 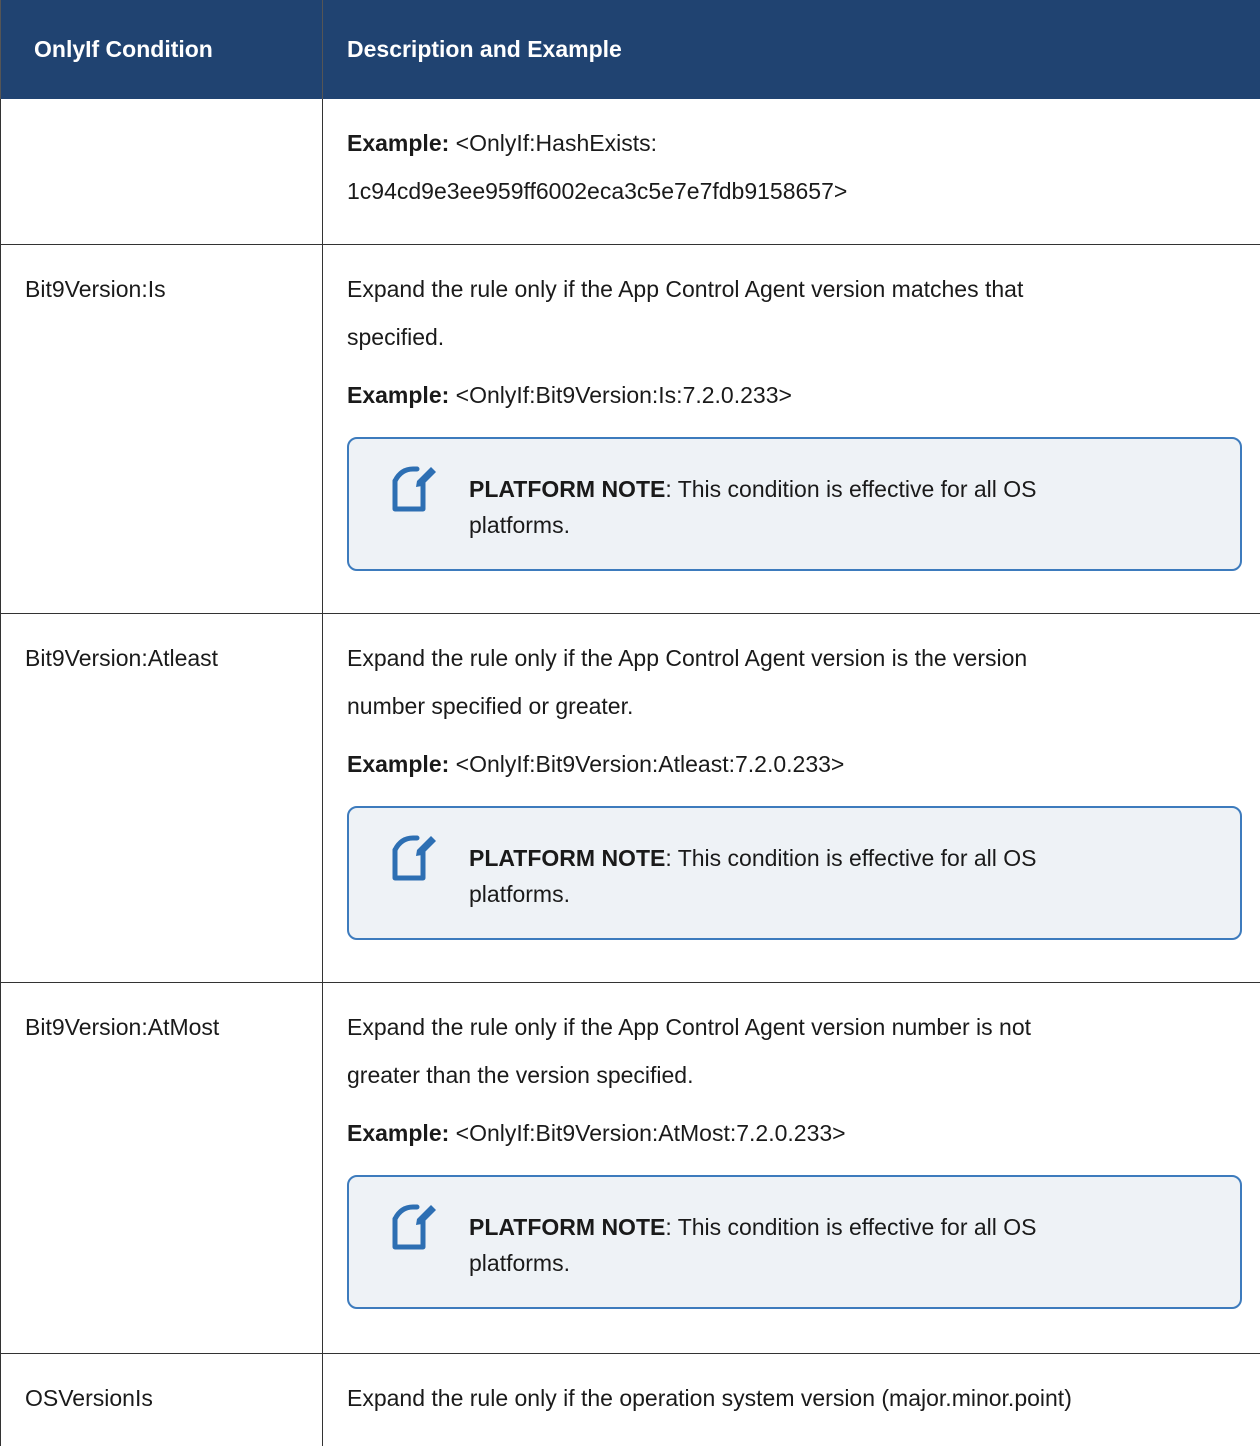 I want to click on condition-cell: Bit9Version:Is, so click(x=161, y=429).